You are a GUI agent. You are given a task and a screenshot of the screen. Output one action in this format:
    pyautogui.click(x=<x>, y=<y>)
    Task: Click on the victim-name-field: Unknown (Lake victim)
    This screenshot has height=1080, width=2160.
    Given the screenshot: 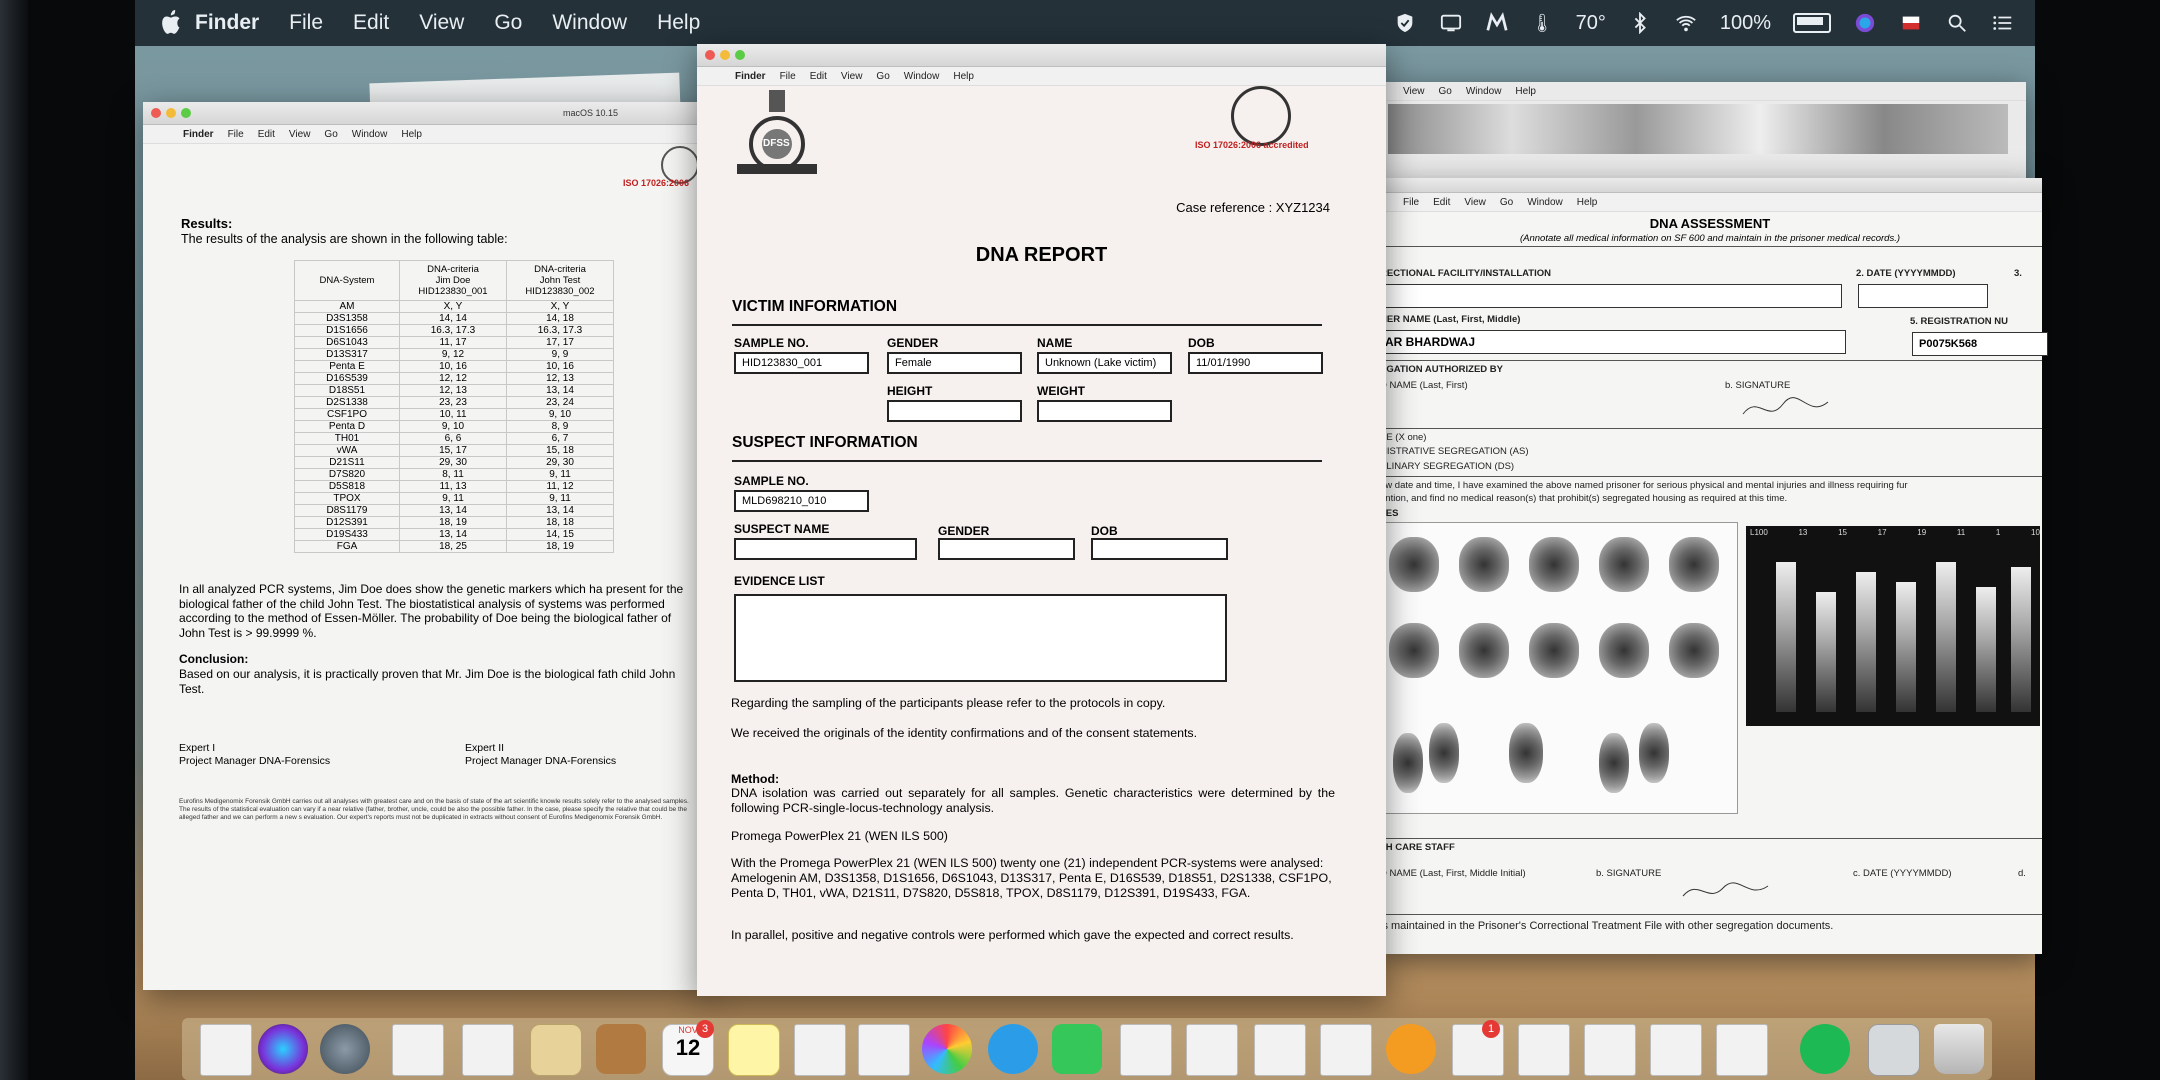 What is the action you would take?
    pyautogui.click(x=1104, y=363)
    